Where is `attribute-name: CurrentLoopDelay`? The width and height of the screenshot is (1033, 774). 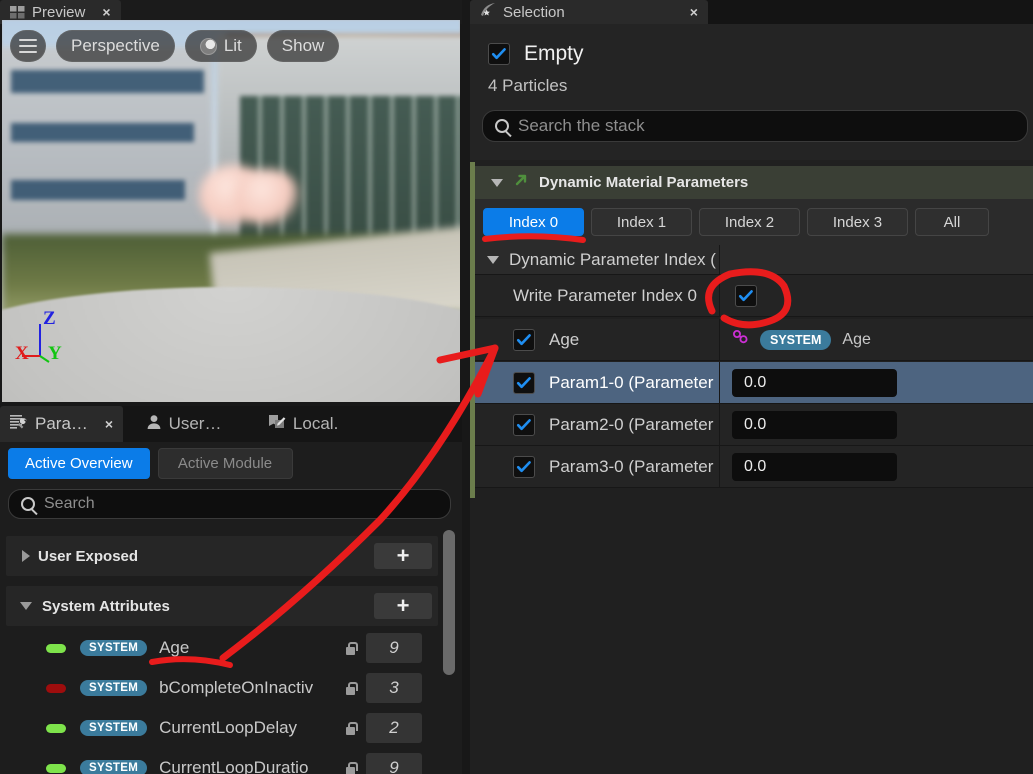
attribute-name: CurrentLoopDelay is located at coordinates (228, 727).